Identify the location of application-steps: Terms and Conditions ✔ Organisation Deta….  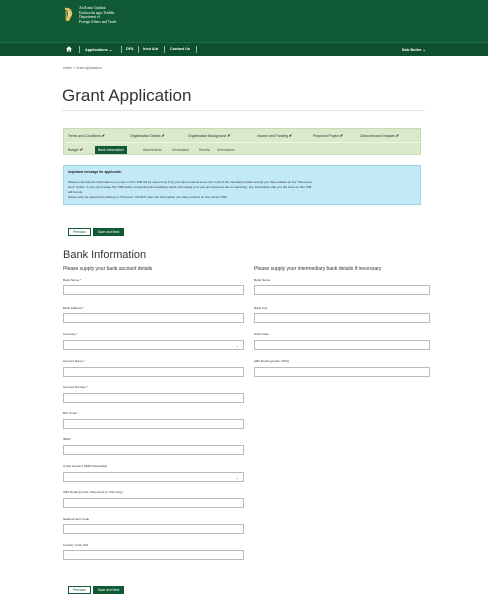
(242, 141).